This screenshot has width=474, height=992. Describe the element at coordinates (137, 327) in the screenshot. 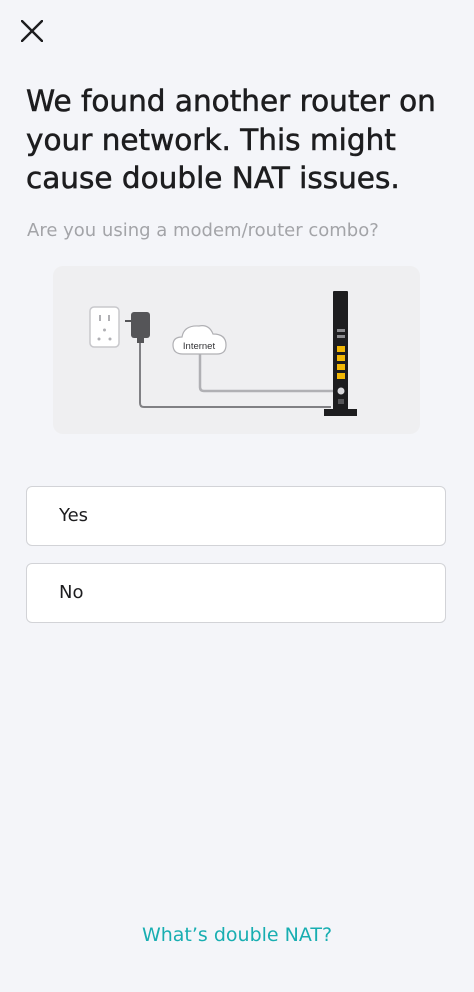

I see `power-adapter-icon` at that location.